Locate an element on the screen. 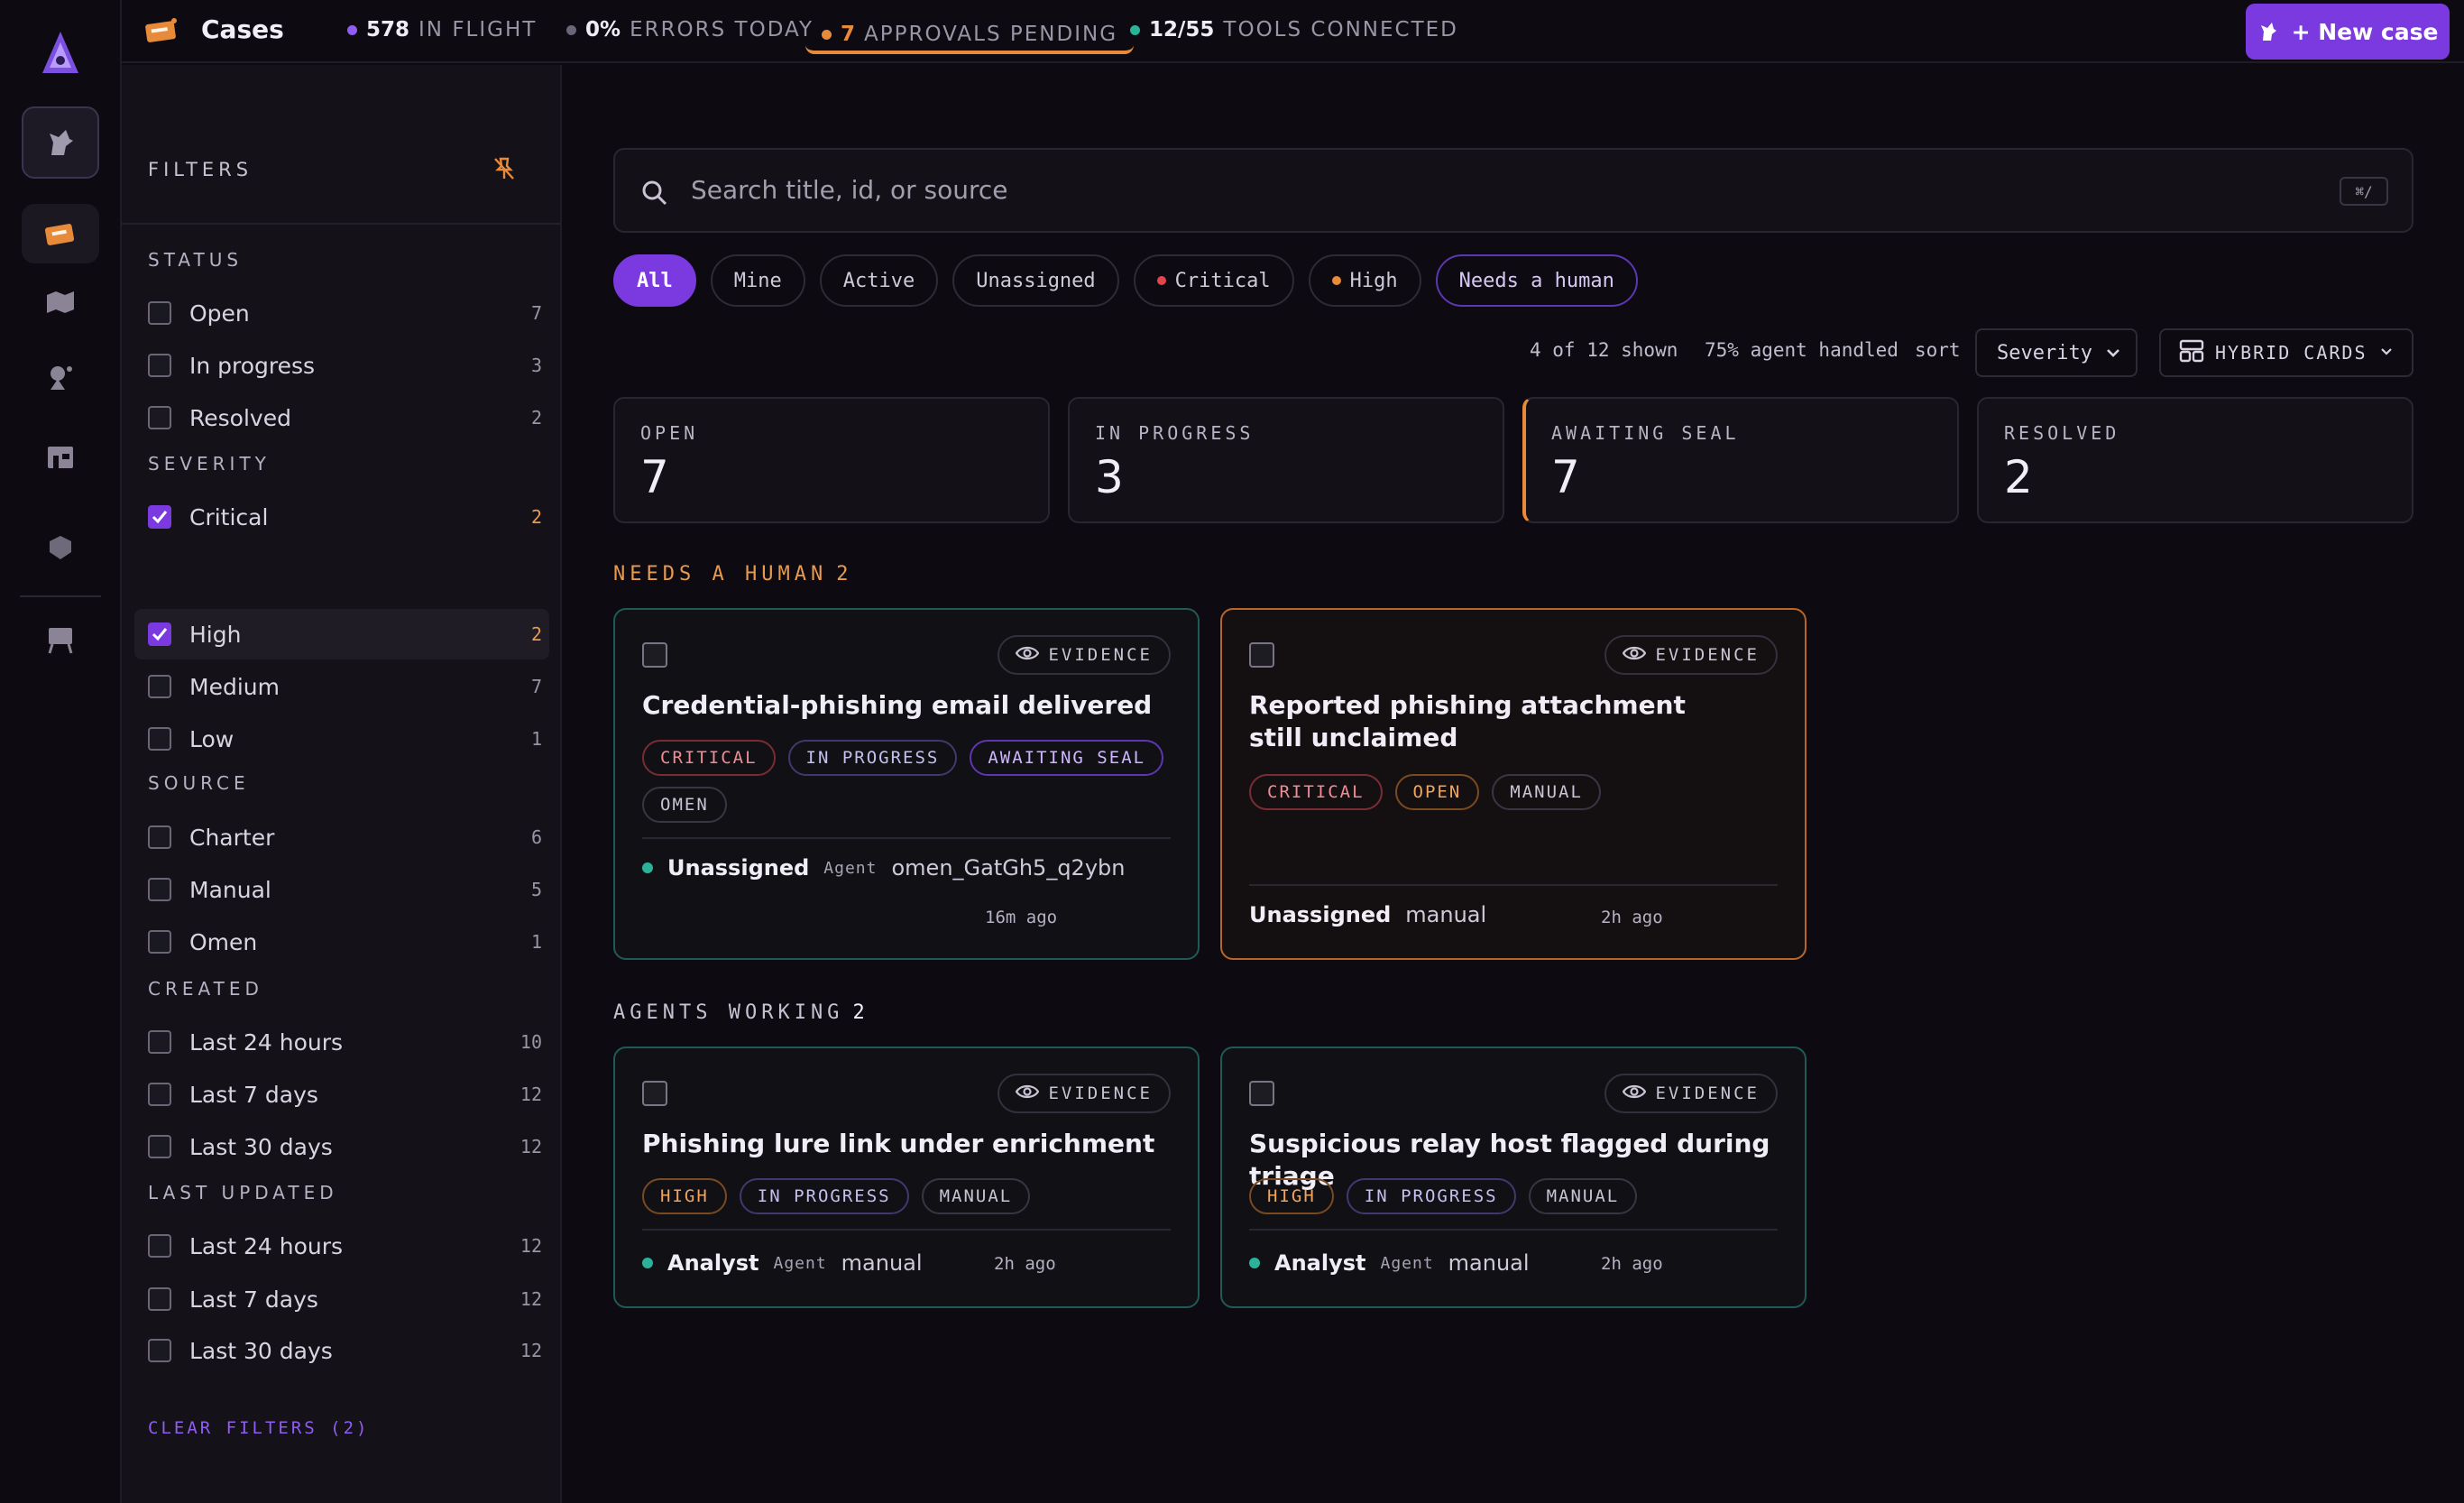  search-bar: Search title, id, or source ⌘/ is located at coordinates (1513, 190).